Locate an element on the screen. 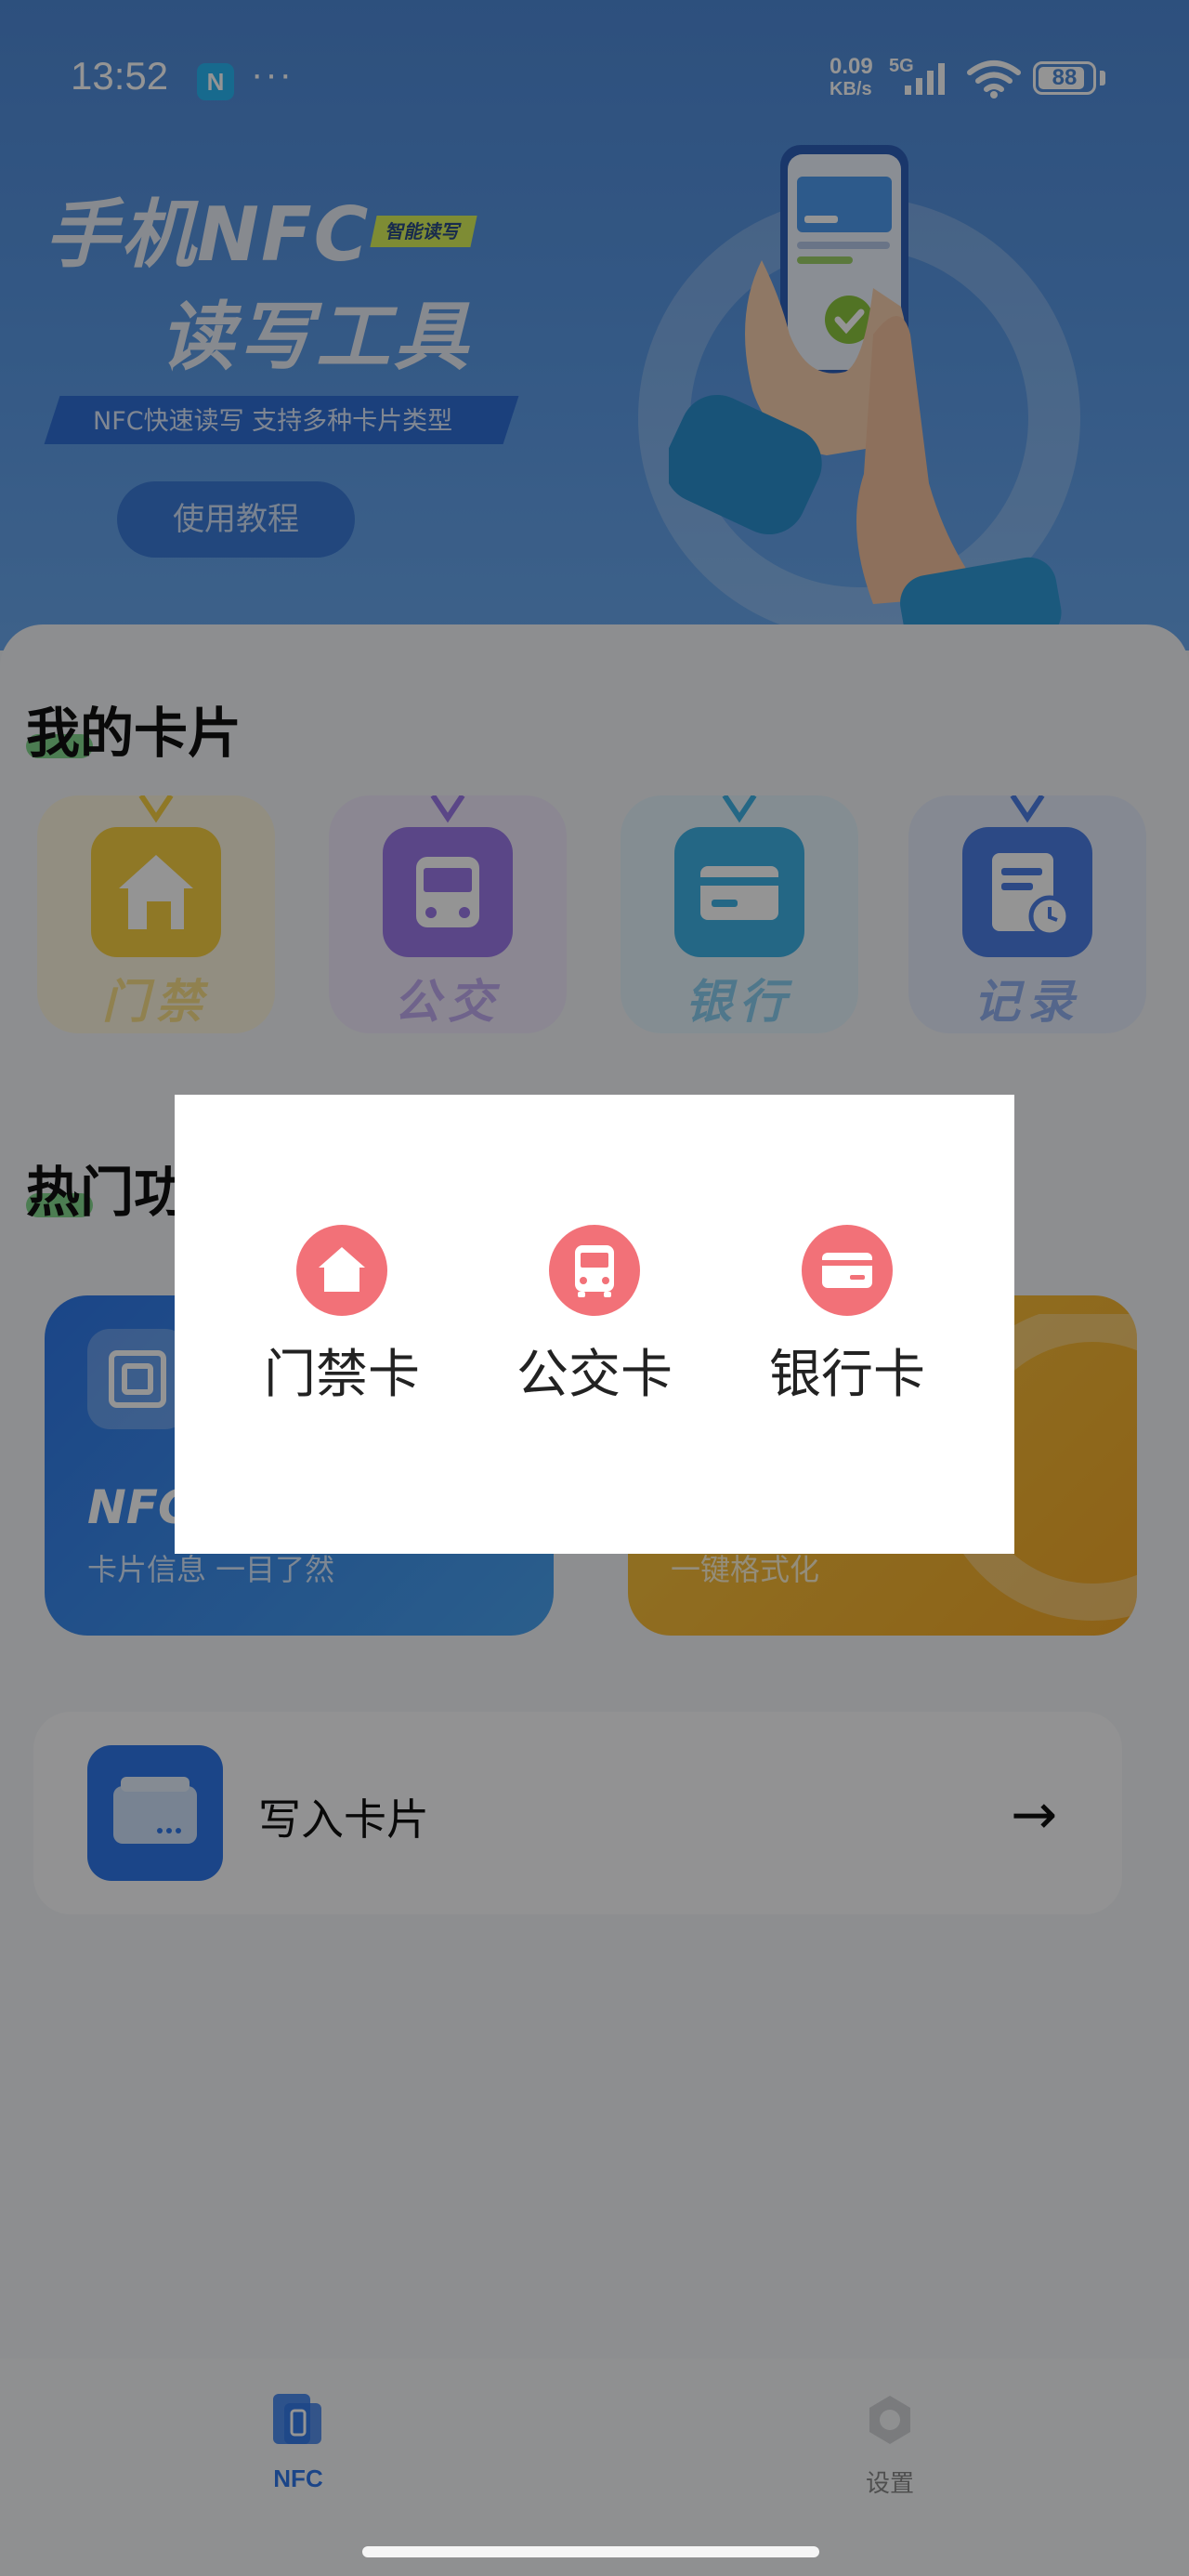 This screenshot has width=1189, height=2576. bus-icon is located at coordinates (594, 1270).